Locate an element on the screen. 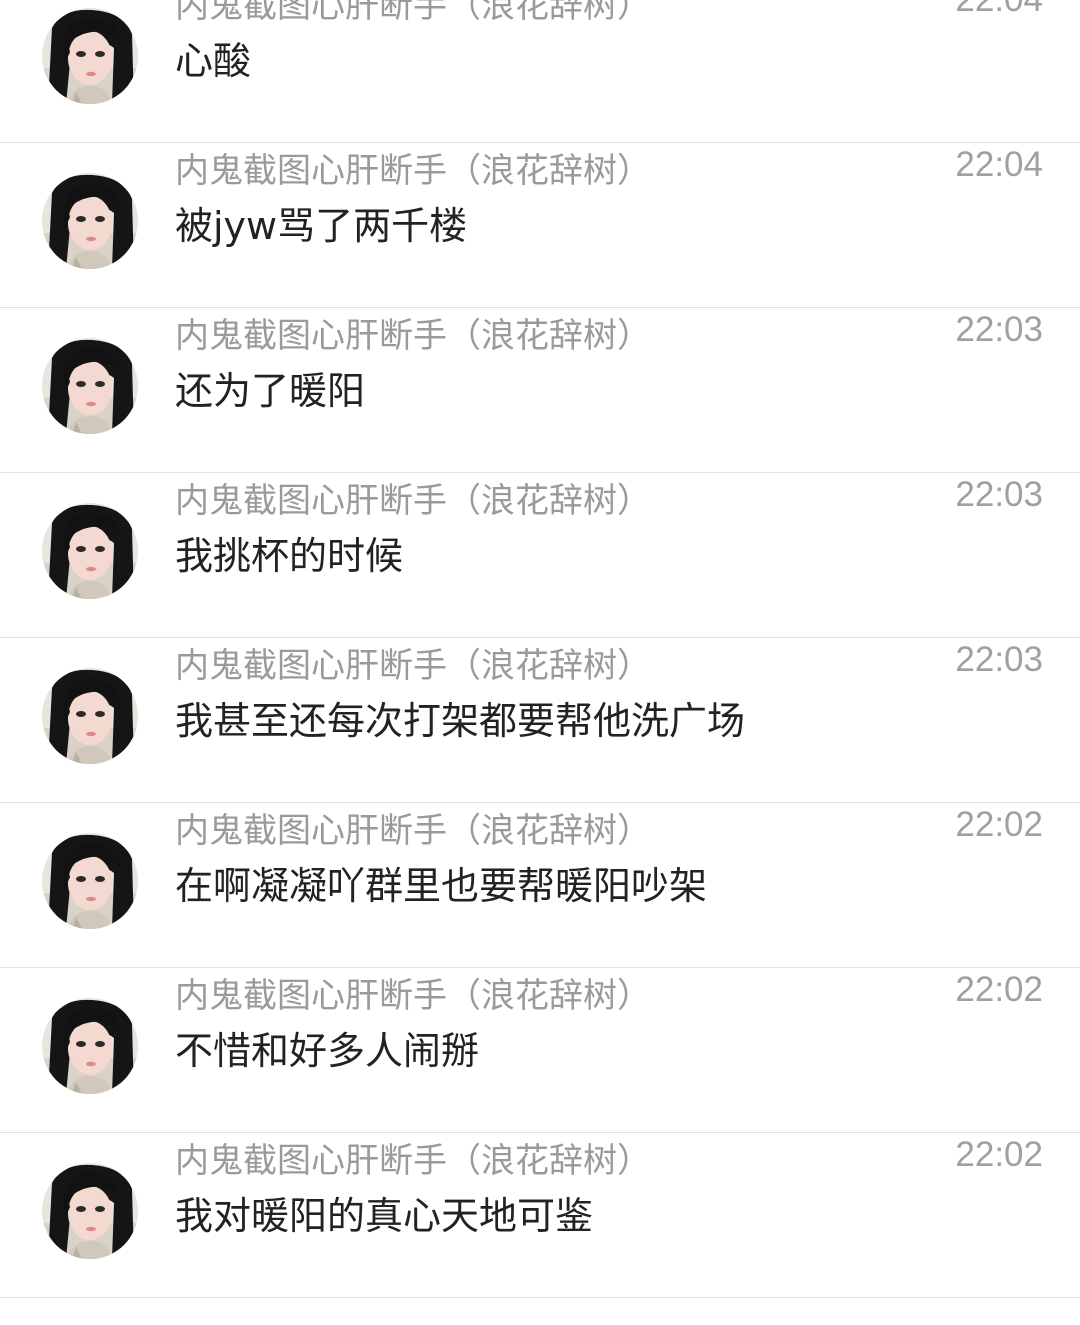  message-text: 不惜和好多人闹掰 is located at coordinates (327, 1051).